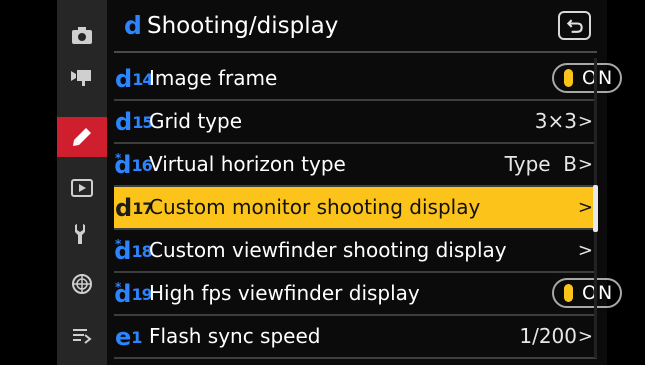 Image resolution: width=645 pixels, height=365 pixels. Describe the element at coordinates (134, 208) in the screenshot. I see `setting-code: d 17` at that location.